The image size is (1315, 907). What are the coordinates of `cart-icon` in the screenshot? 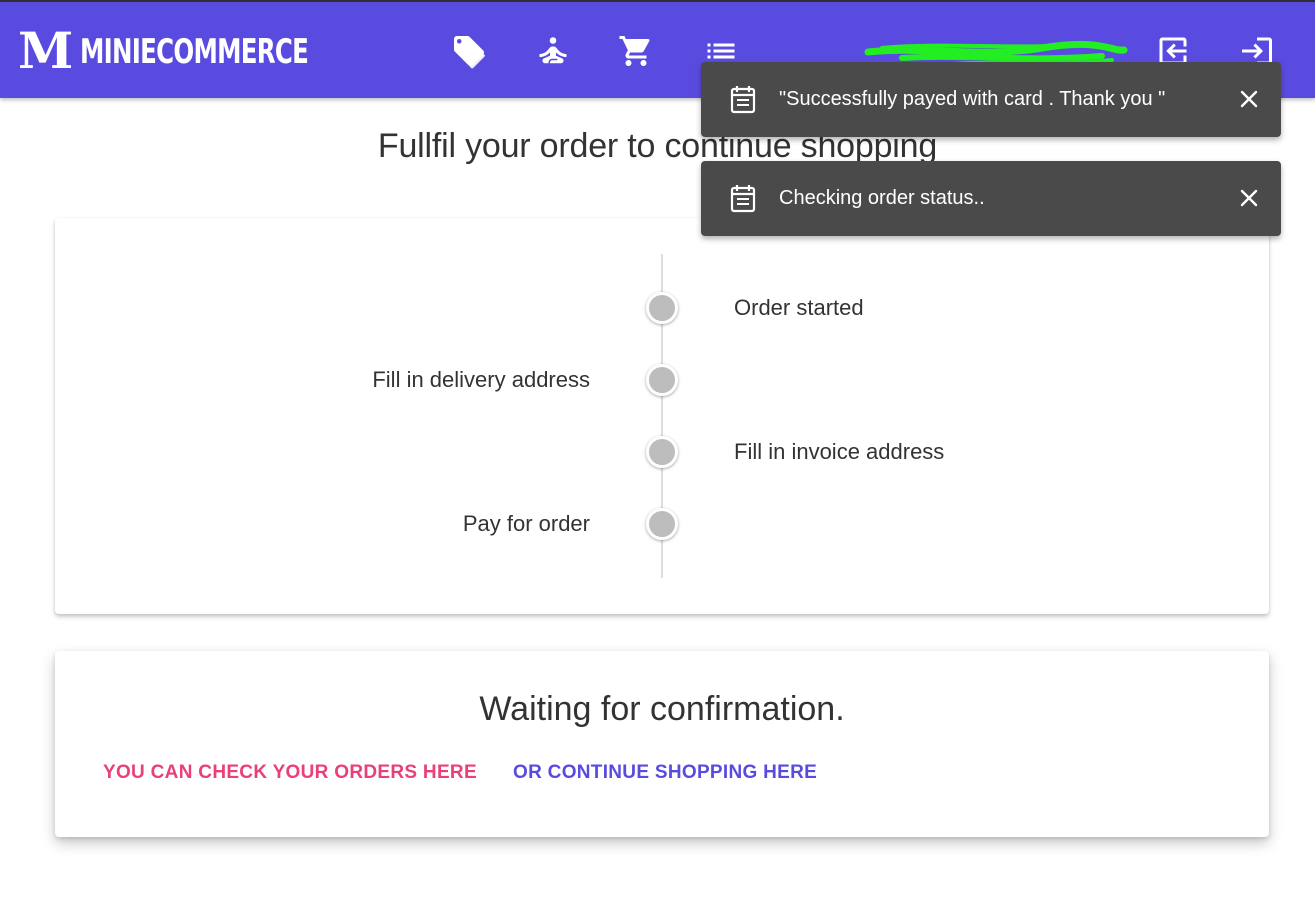 It's located at (636, 51).